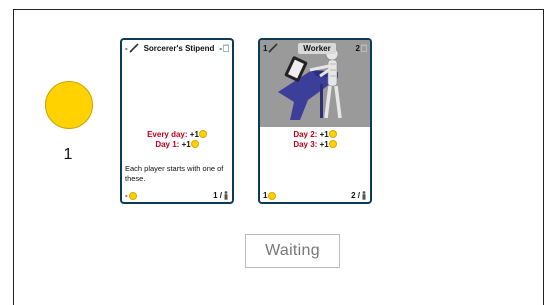 The height and width of the screenshot is (305, 553). Describe the element at coordinates (357, 48) in the screenshot. I see `card-cost-right: 2` at that location.